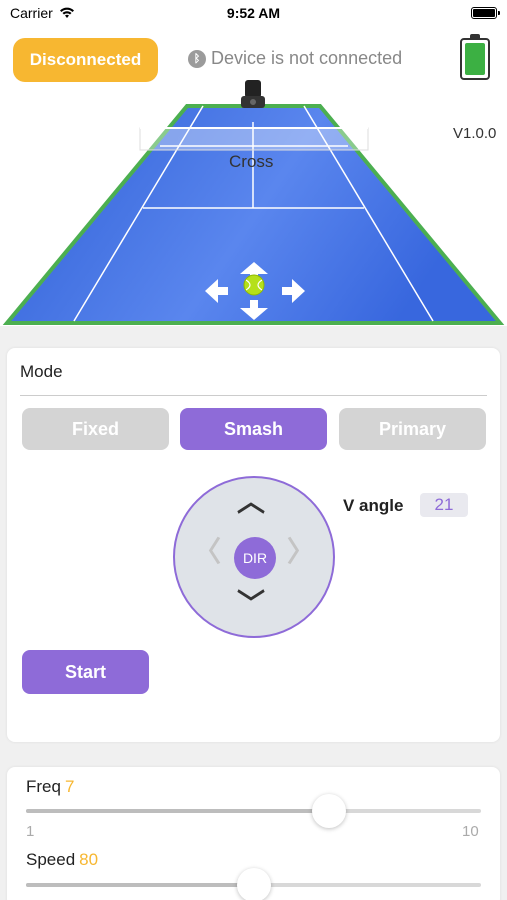 Image resolution: width=507 pixels, height=900 pixels. I want to click on status-time: 9:52 AM, so click(253, 13).